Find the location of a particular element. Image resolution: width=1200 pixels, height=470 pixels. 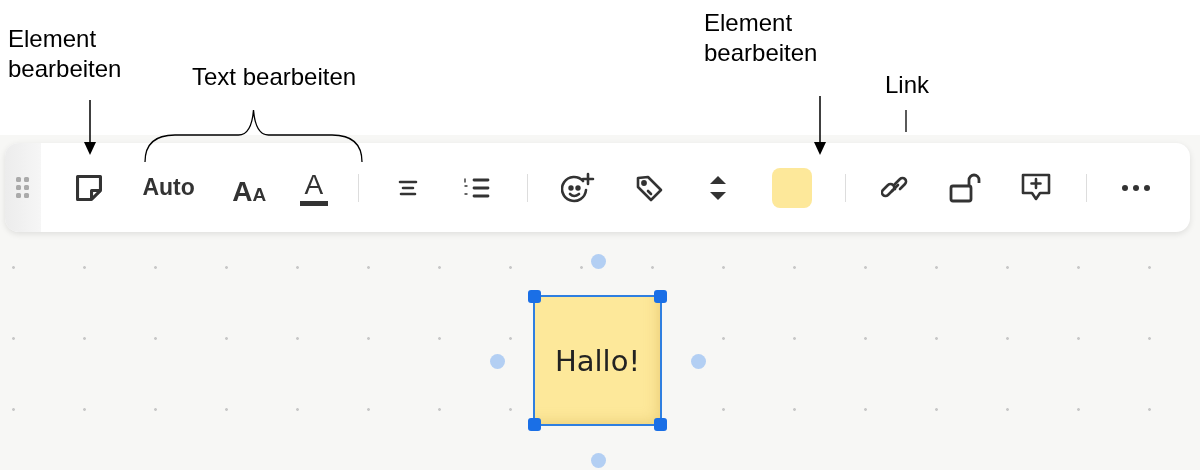

add-emoji-icon is located at coordinates (578, 187).